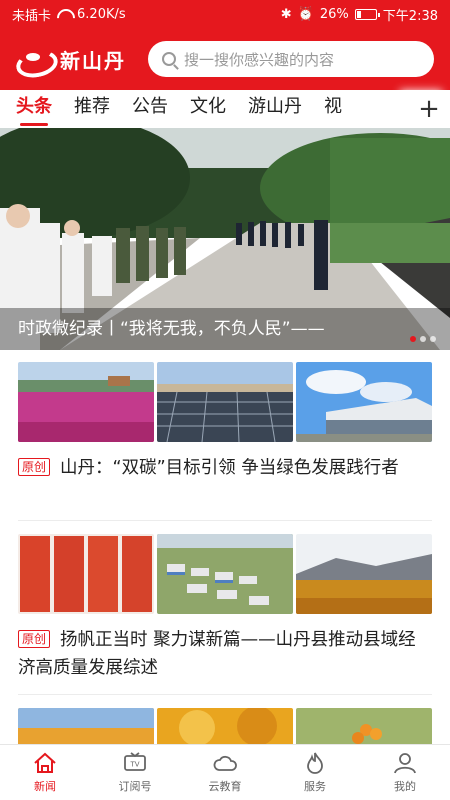  I want to click on nav-services: 服务, so click(315, 772).